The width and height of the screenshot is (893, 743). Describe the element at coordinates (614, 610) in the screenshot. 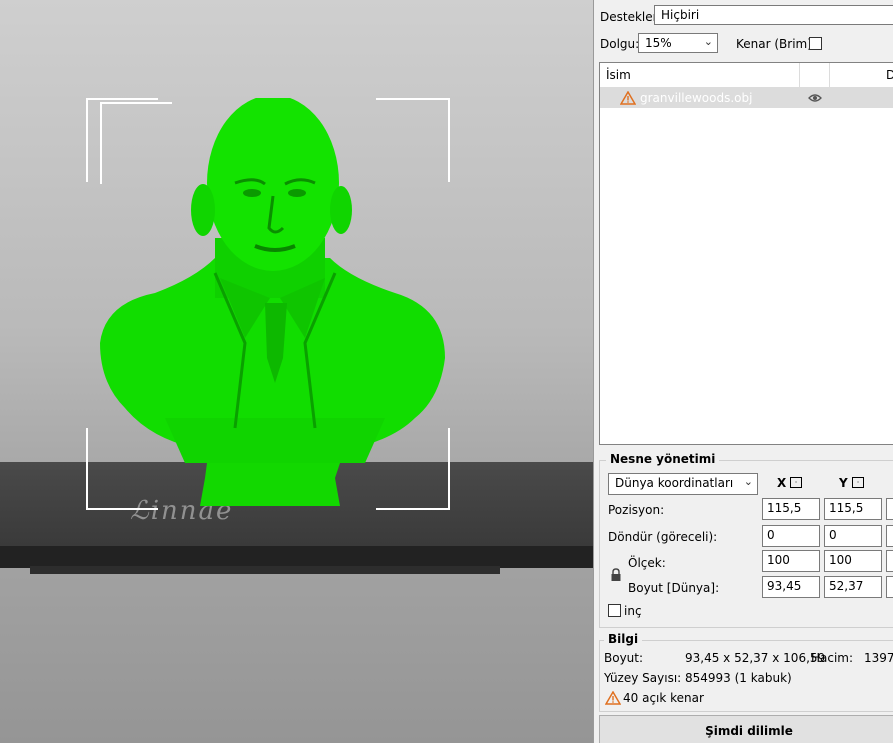

I see `inch-checkbox` at that location.